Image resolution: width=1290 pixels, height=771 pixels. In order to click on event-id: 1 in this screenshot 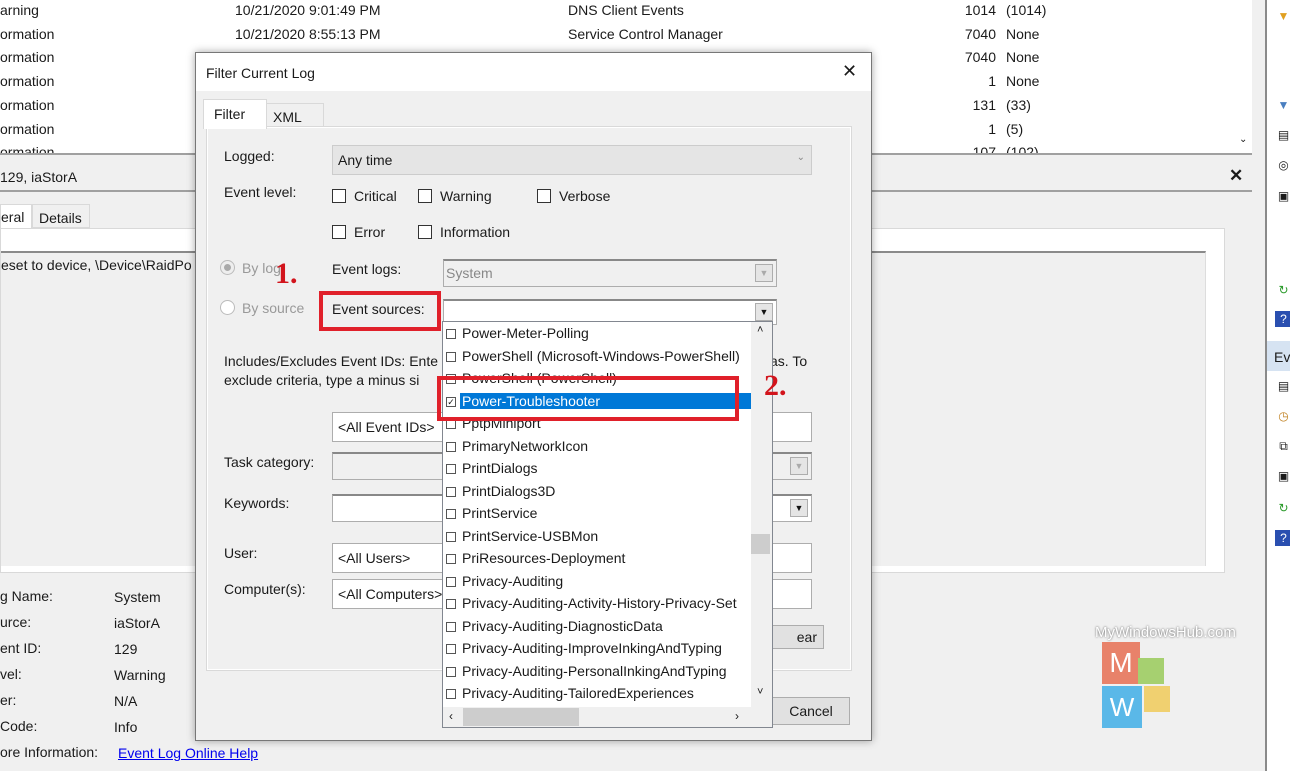, I will do `click(992, 128)`.